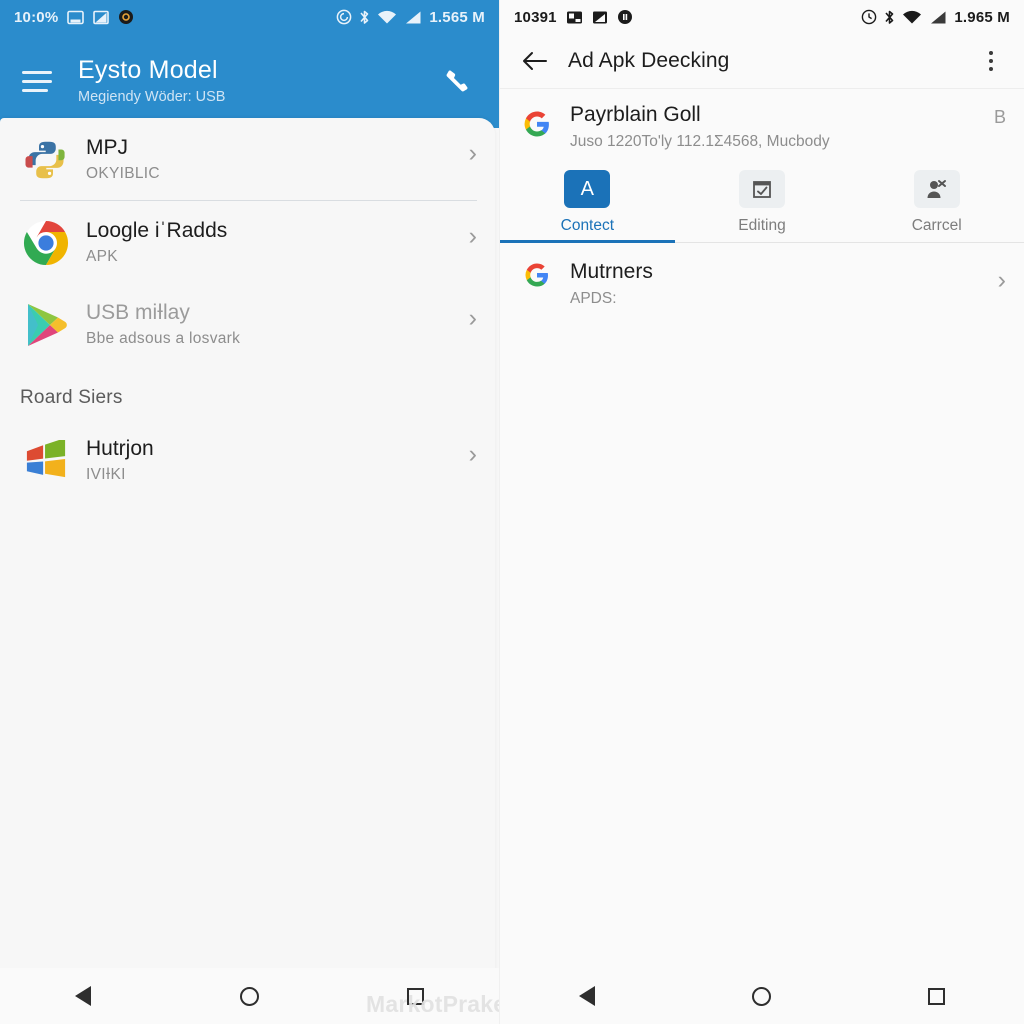  I want to click on list-item-title: Loogle iˈRadds, so click(157, 230).